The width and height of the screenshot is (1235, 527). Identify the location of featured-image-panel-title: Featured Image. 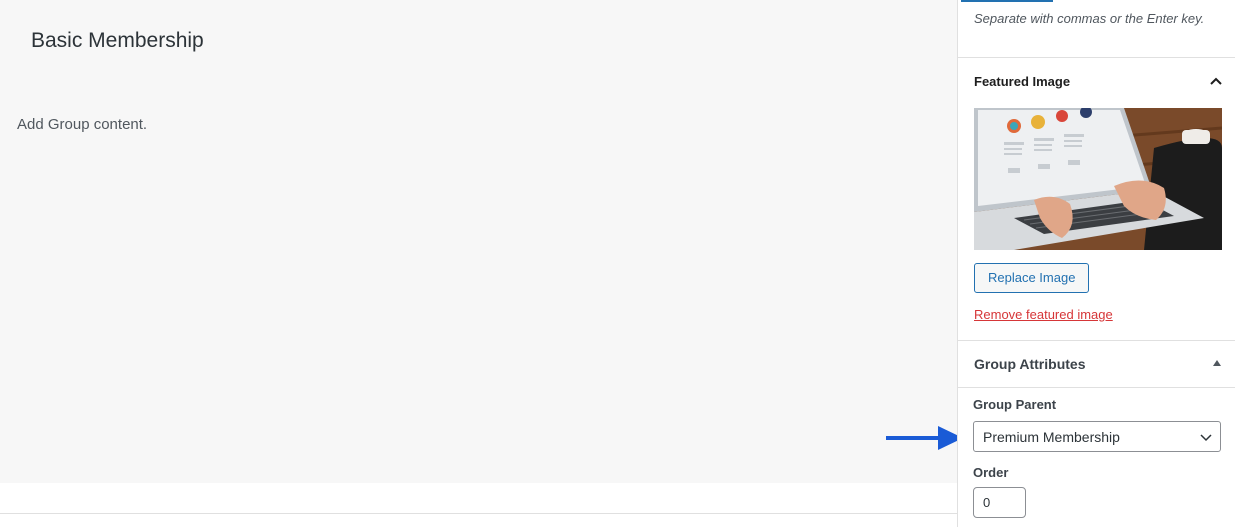
(1022, 81).